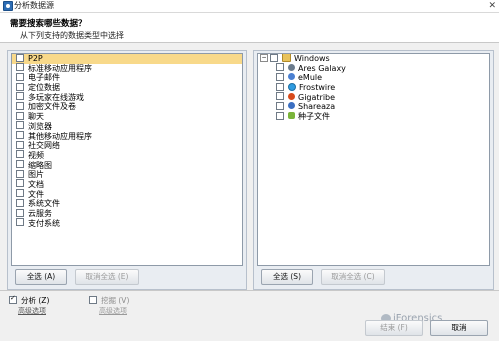  What do you see at coordinates (492, 6) in the screenshot?
I see `close-icon: ✕` at bounding box center [492, 6].